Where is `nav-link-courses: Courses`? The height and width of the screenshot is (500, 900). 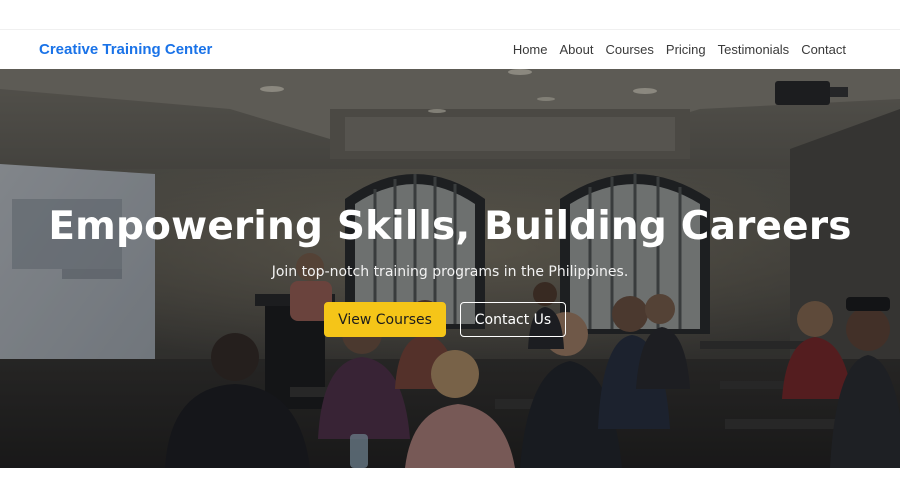
nav-link-courses: Courses is located at coordinates (629, 49).